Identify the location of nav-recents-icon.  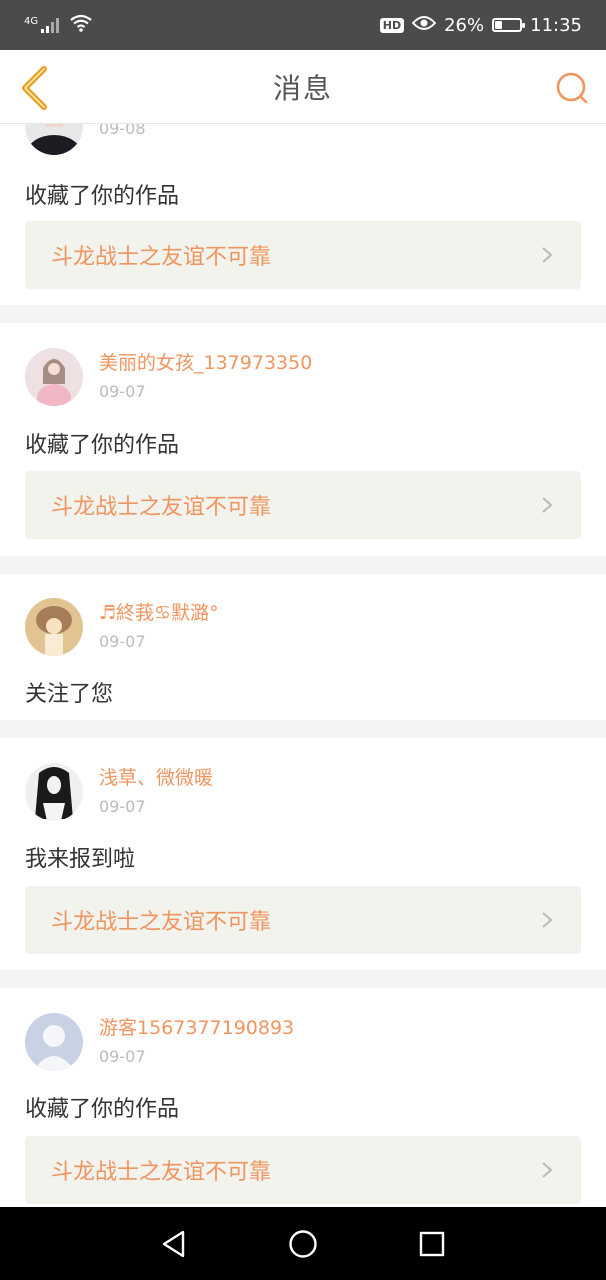
(431, 1243).